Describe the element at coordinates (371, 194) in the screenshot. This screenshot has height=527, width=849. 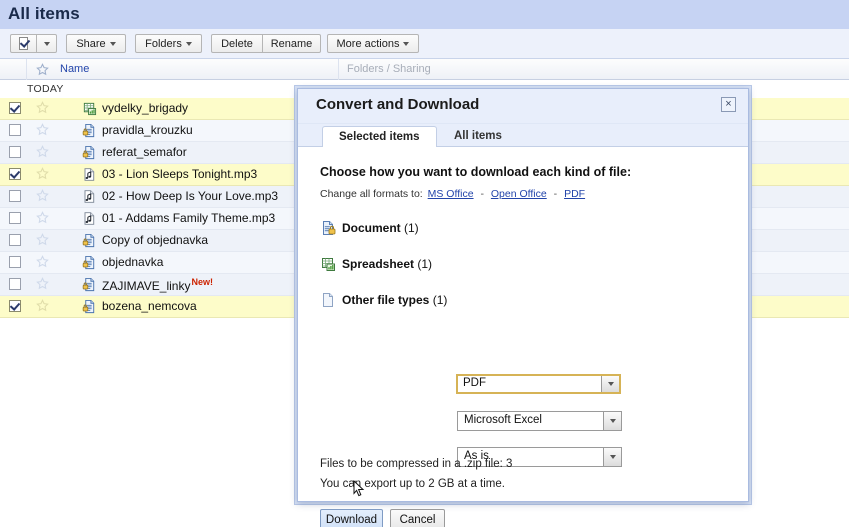
I see `change-all-formats-label: Change all formats to:` at that location.